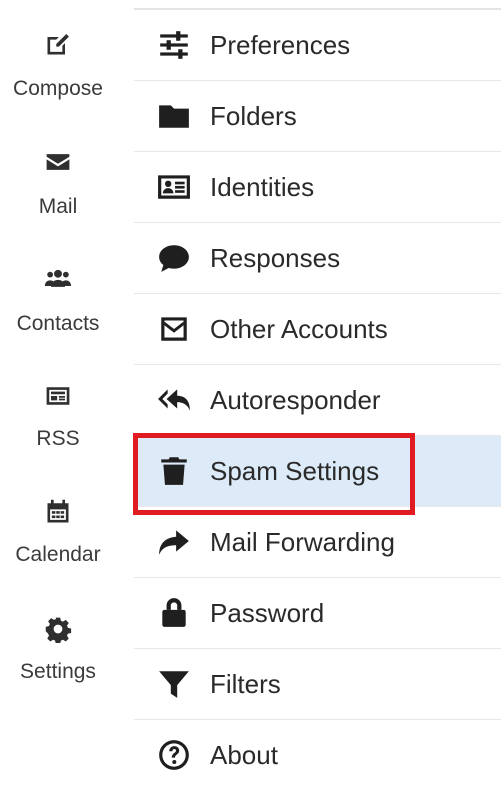 The height and width of the screenshot is (798, 501). I want to click on nav-label: Contacts, so click(58, 323).